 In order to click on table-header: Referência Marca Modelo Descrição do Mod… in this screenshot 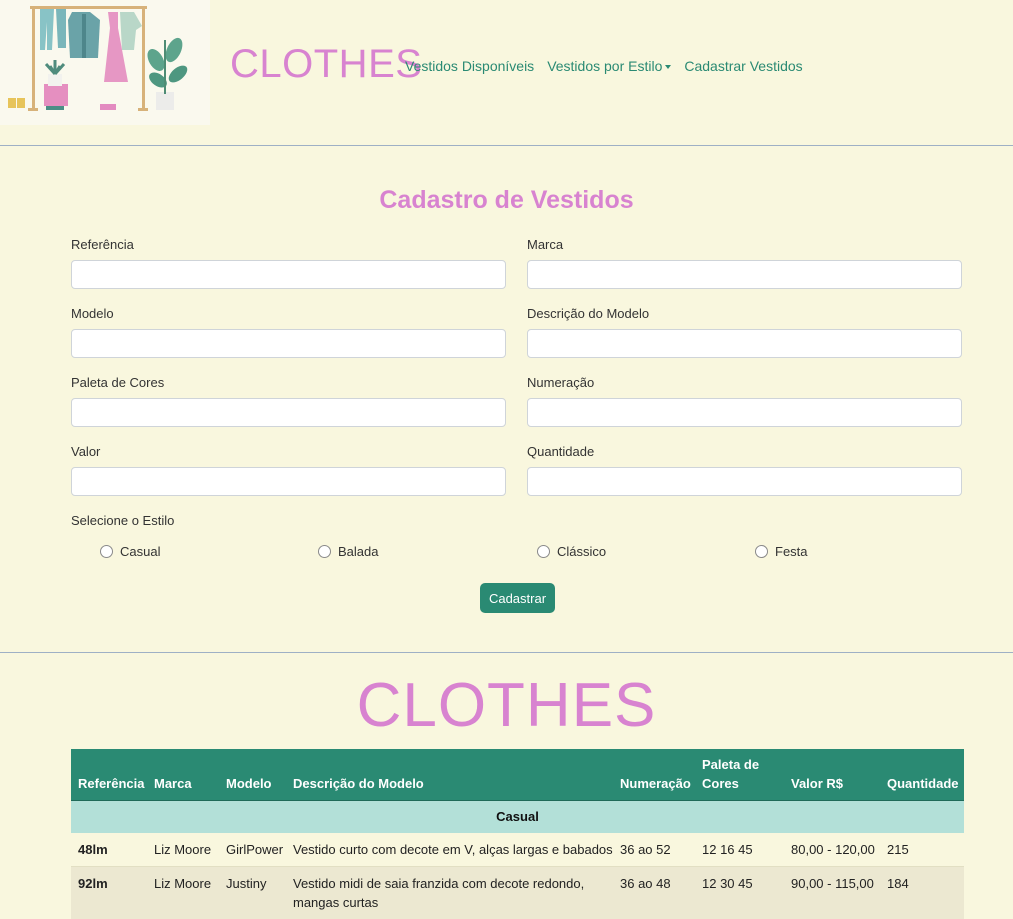, I will do `click(517, 775)`.